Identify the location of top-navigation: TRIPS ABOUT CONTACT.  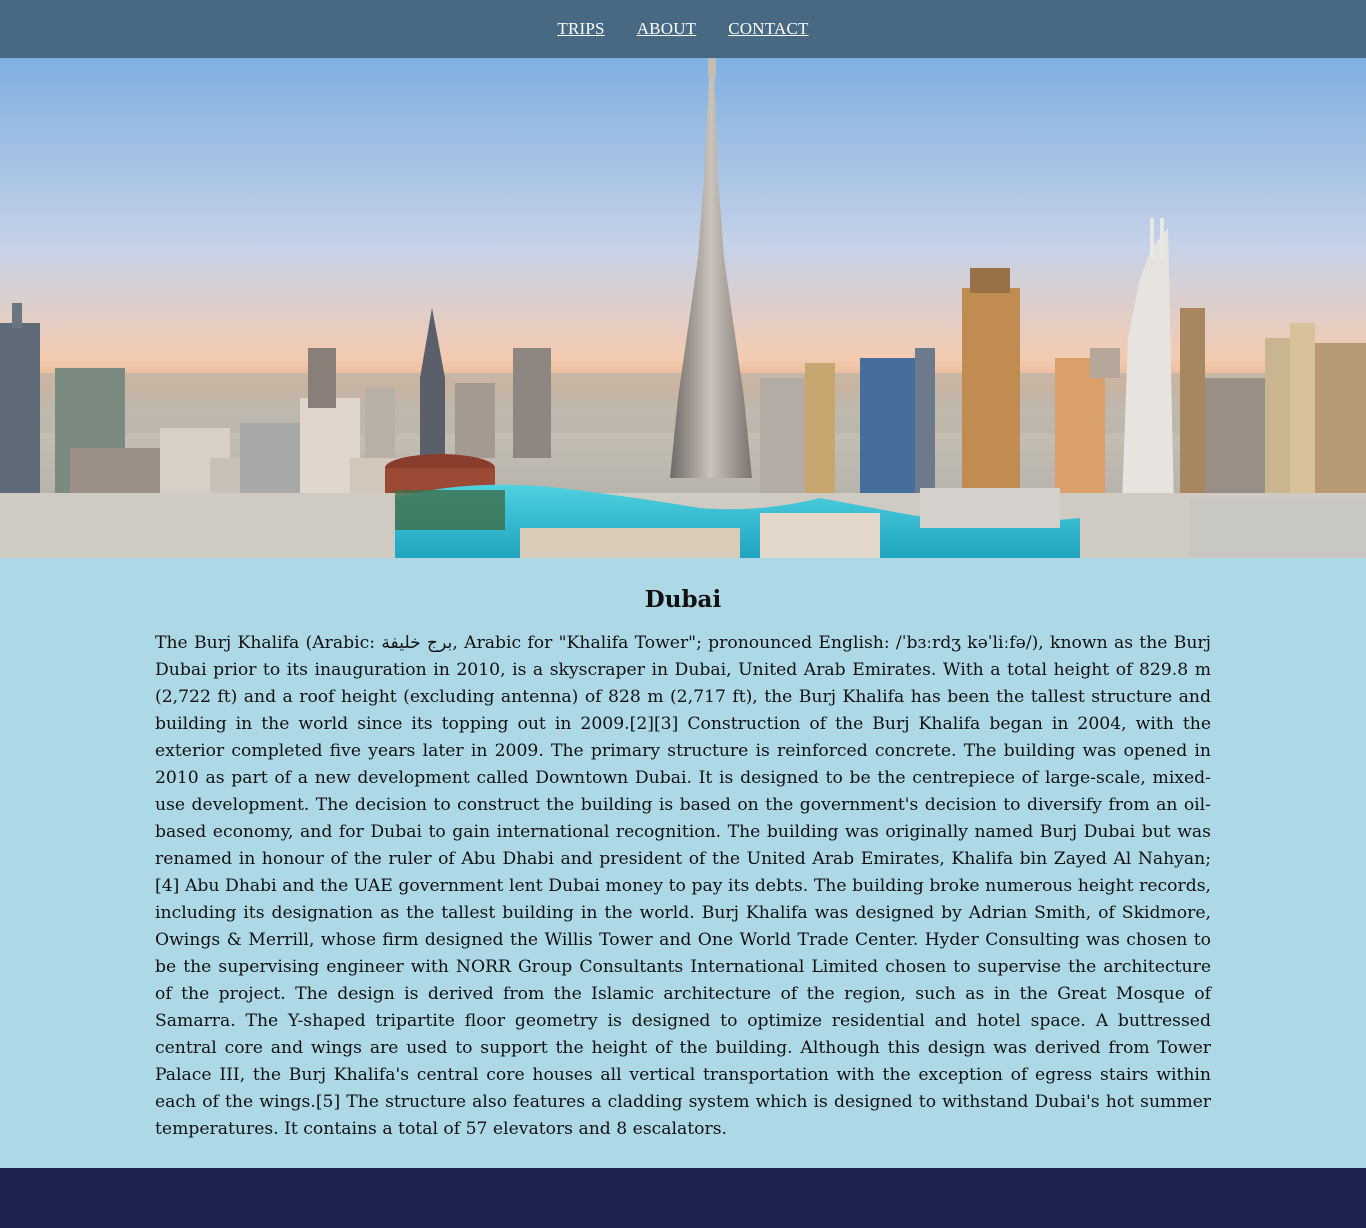
(683, 29).